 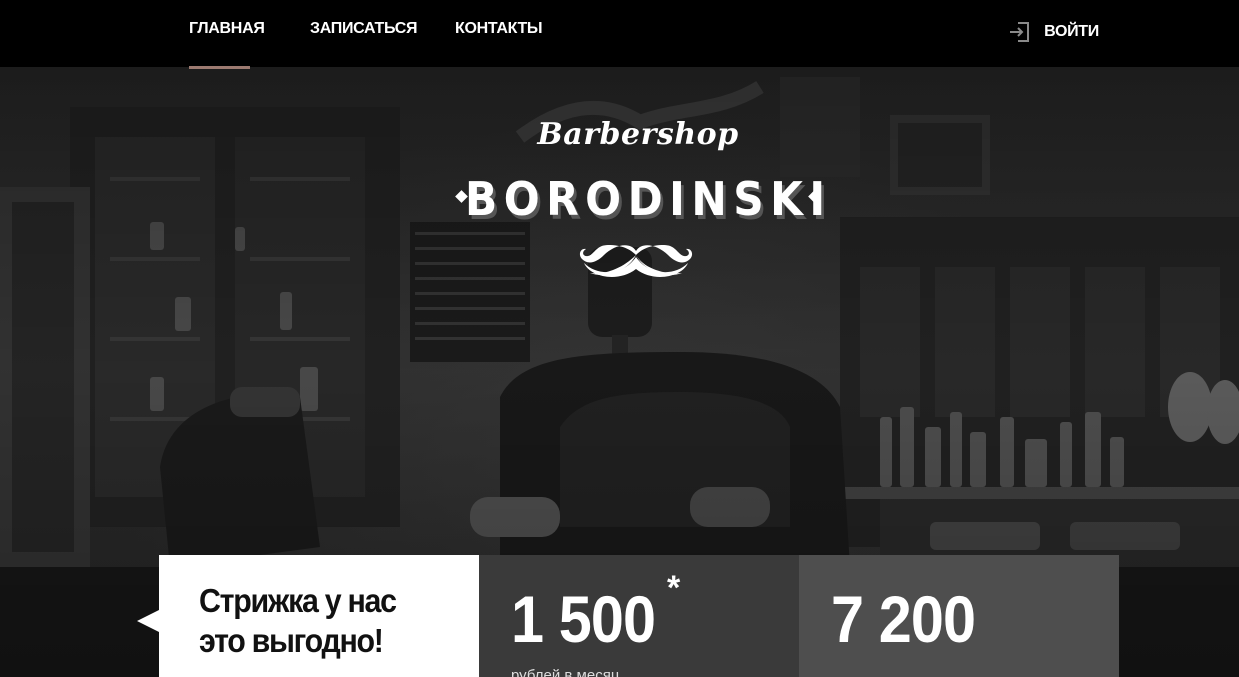 I want to click on promo-panel: Стрижка у нас это выгодно!, so click(x=308, y=616).